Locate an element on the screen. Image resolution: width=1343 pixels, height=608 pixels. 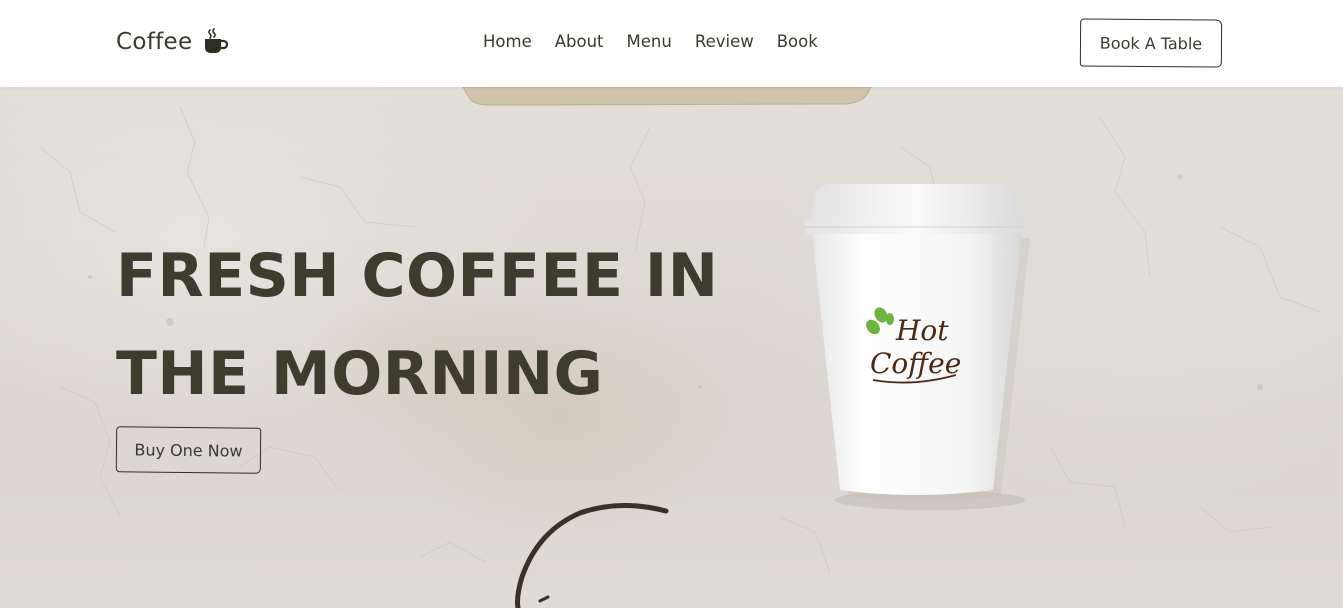
nav-menu: Menu is located at coordinates (649, 41).